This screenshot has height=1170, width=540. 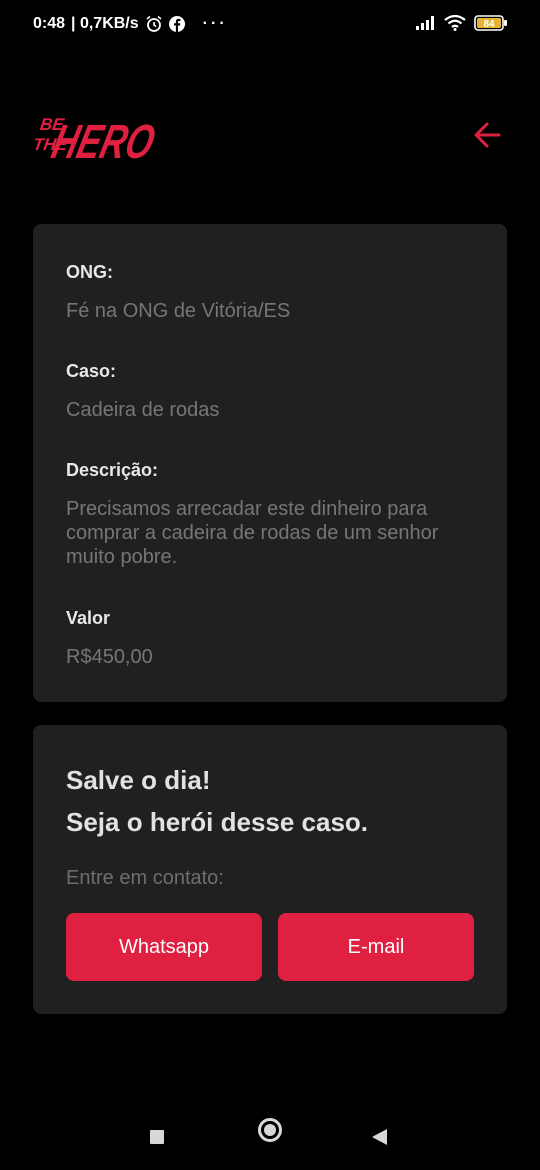 What do you see at coordinates (215, 23) in the screenshot?
I see `status-more: ···` at bounding box center [215, 23].